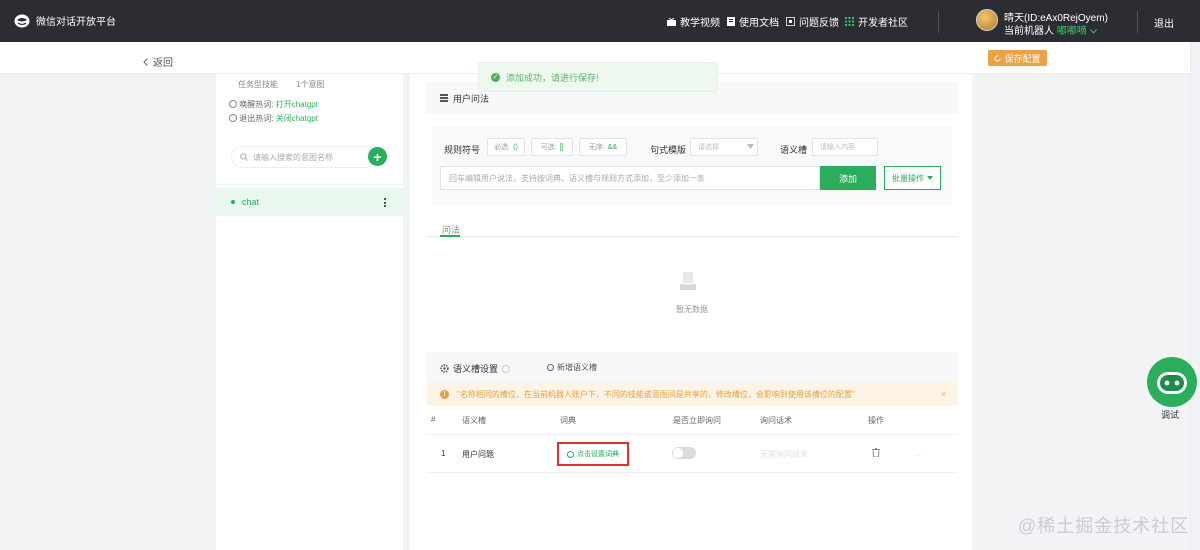 The height and width of the screenshot is (550, 1200). Describe the element at coordinates (471, 98) in the screenshot. I see `user-query-title: 用户问法` at that location.